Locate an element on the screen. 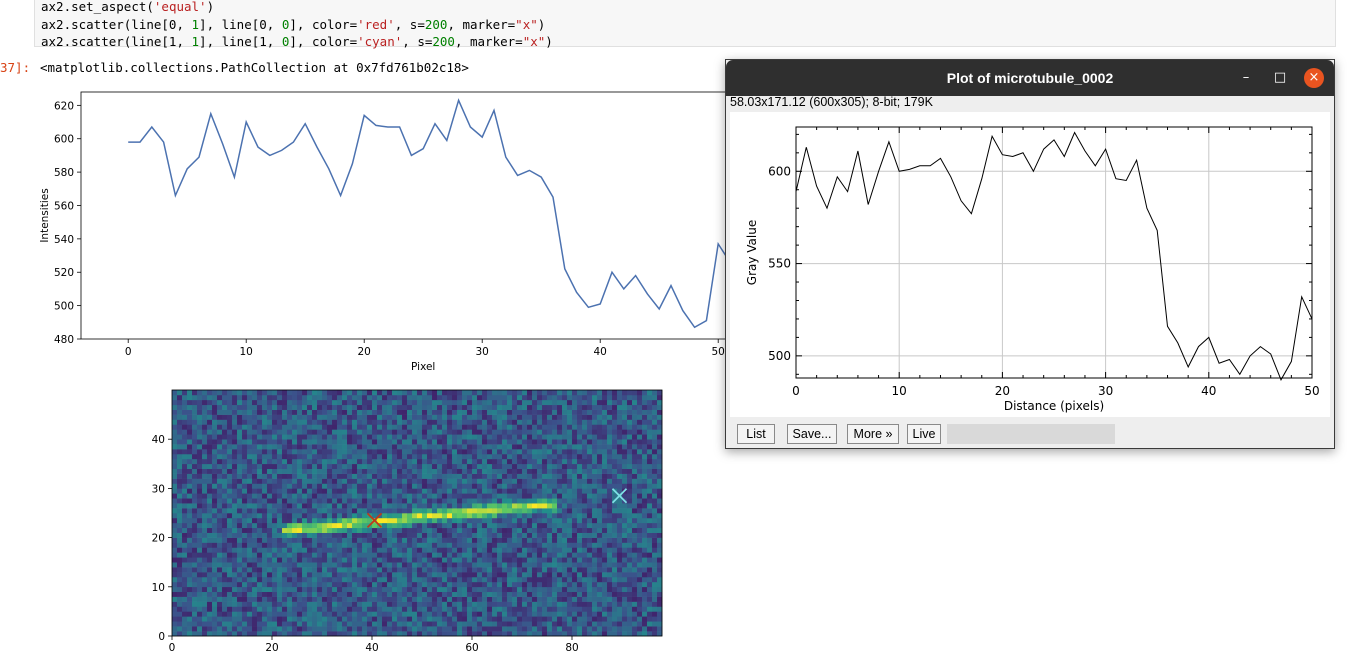 The height and width of the screenshot is (661, 1350). window-titlebar: Plot of microtubule_0002 – □ × is located at coordinates (1030, 78).